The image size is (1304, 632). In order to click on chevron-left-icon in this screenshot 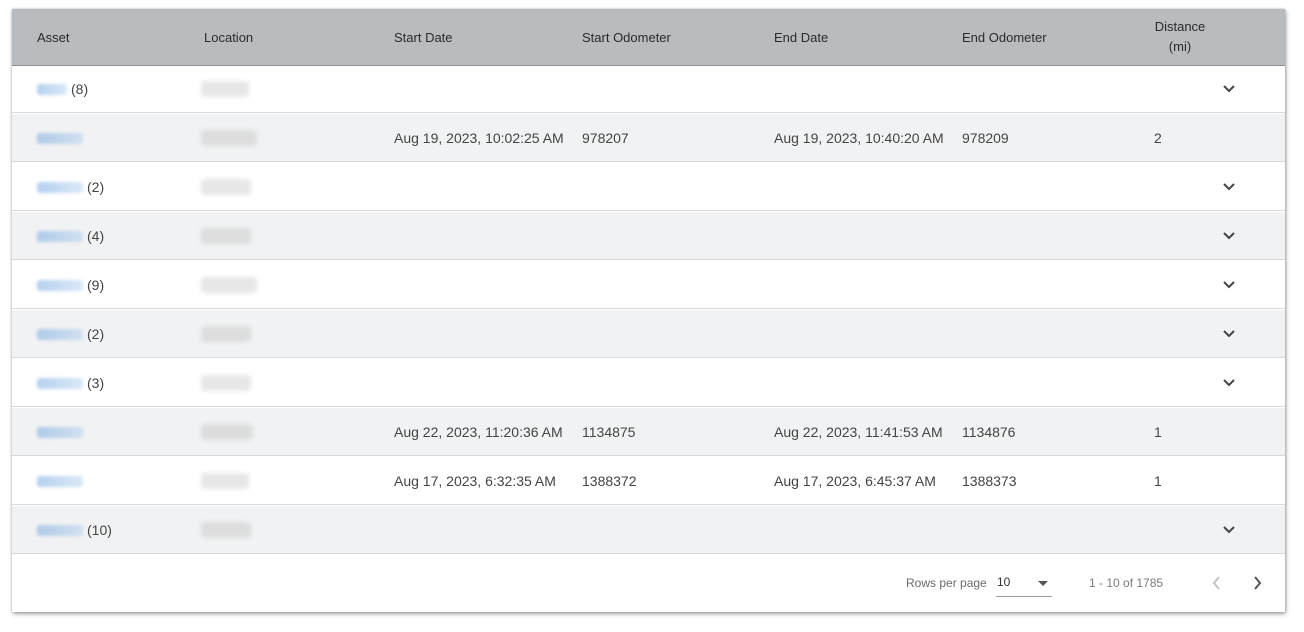, I will do `click(1216, 583)`.